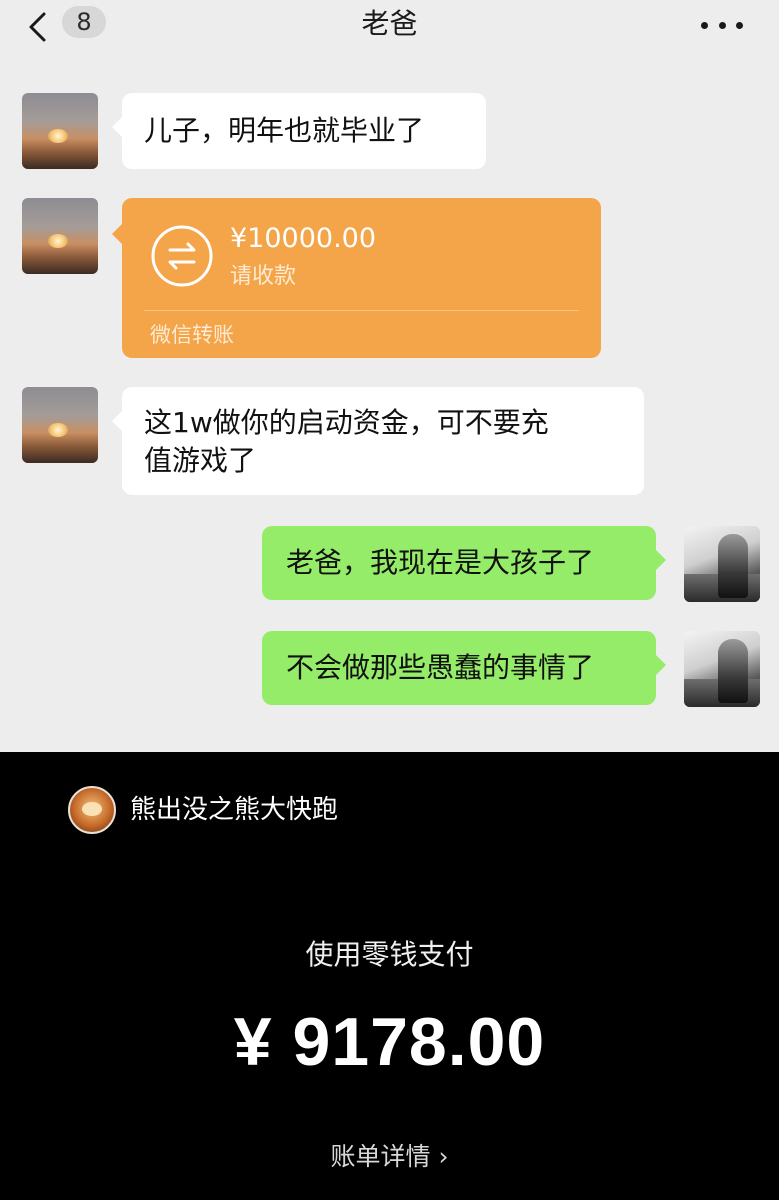 Image resolution: width=779 pixels, height=1200 pixels. I want to click on payment-method: 使用零钱支付, so click(389, 954).